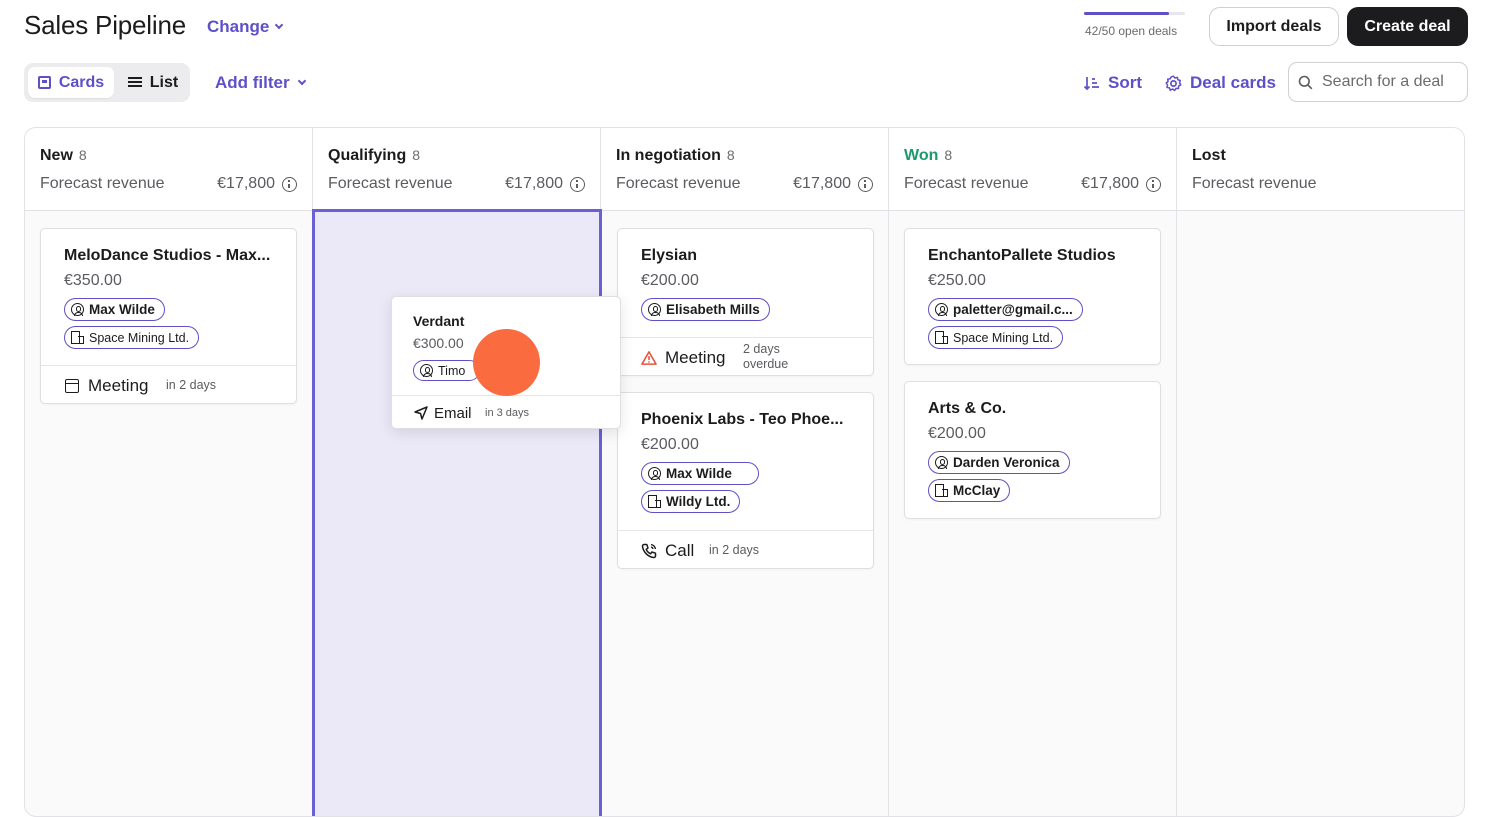  What do you see at coordinates (1126, 13) in the screenshot?
I see `open-deals-progress-fill` at bounding box center [1126, 13].